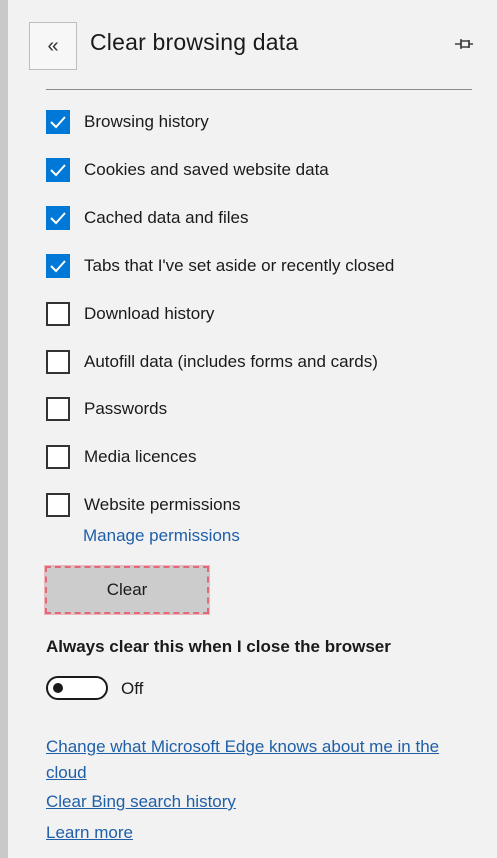 This screenshot has width=497, height=858. What do you see at coordinates (149, 313) in the screenshot?
I see `checkbox-label: Download history` at bounding box center [149, 313].